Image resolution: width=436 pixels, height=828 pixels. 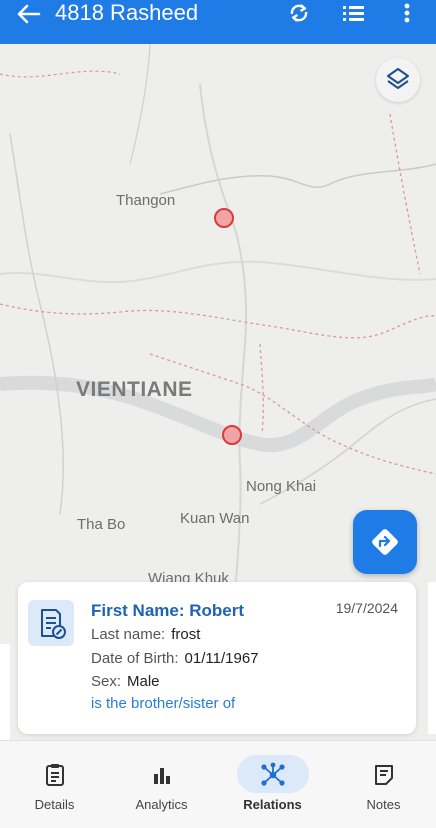 I want to click on layers-button, so click(x=398, y=80).